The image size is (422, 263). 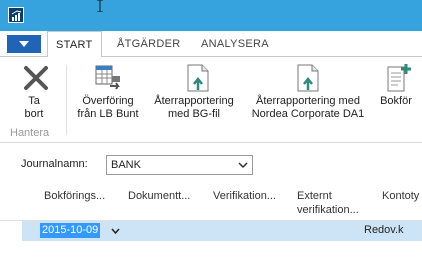 What do you see at coordinates (108, 92) in the screenshot?
I see `transfer-lb-bunt-button: Överföring från LB Bunt` at bounding box center [108, 92].